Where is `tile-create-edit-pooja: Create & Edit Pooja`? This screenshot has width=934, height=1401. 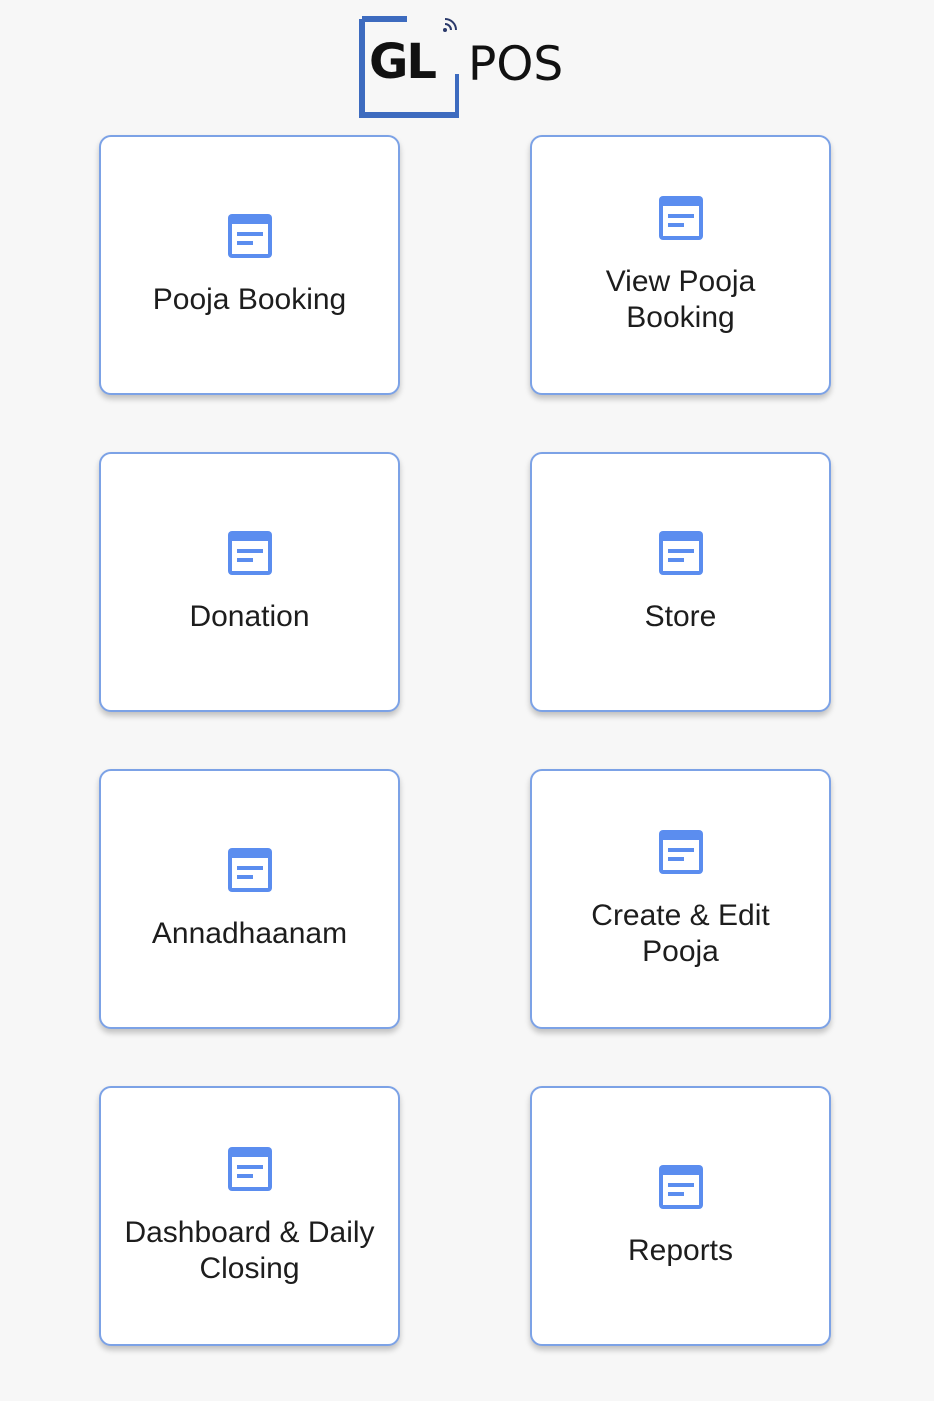
tile-create-edit-pooja: Create & Edit Pooja is located at coordinates (680, 899).